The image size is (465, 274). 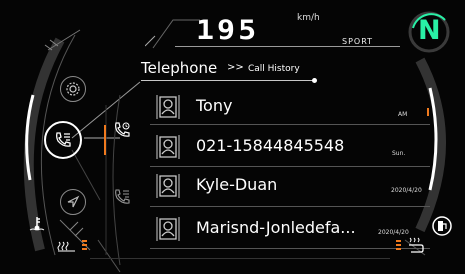 I want to click on bottom-divider, so click(x=240, y=258).